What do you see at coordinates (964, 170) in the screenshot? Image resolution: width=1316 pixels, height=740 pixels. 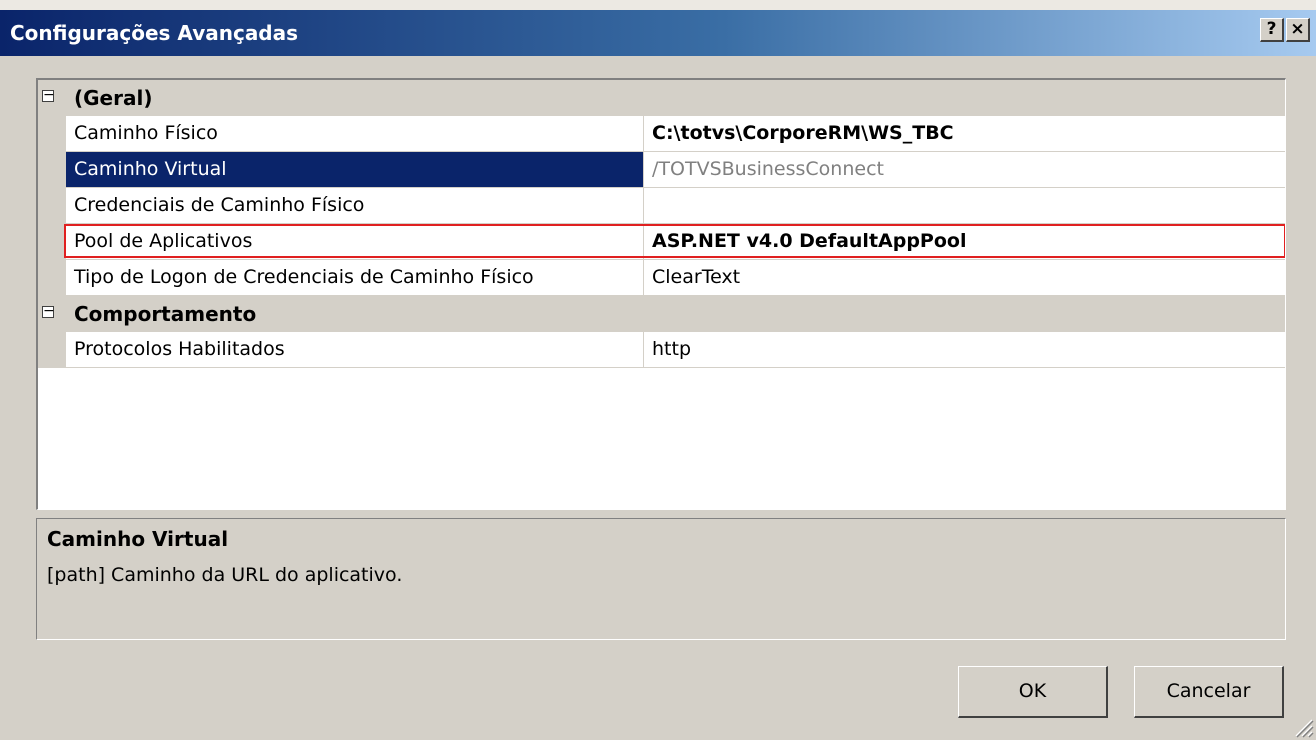 I see `property-value: /TOTVSBusinessConnect` at bounding box center [964, 170].